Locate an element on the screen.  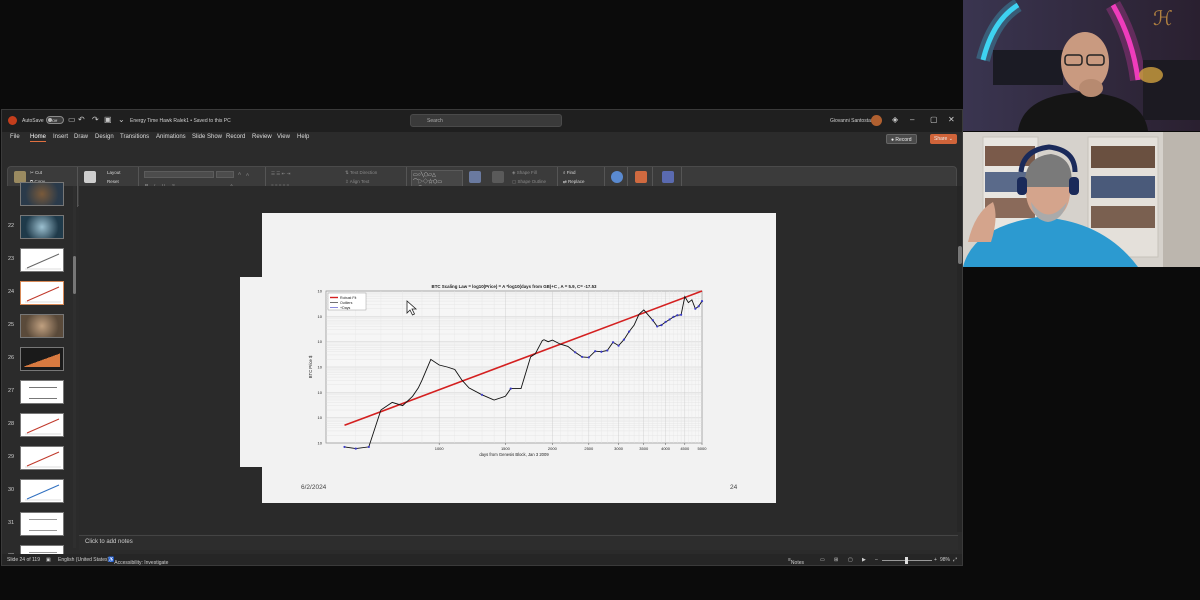
shrink-font-icon: A is located at coordinates (247, 174).